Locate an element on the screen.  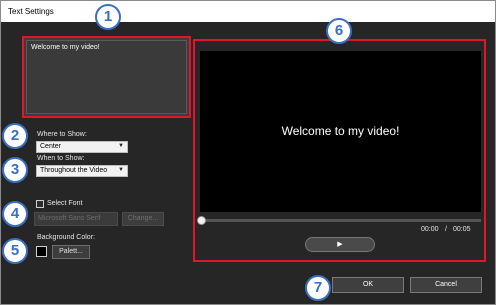
text-input-highlight: Welcome to my video! is located at coordinates (106, 77).